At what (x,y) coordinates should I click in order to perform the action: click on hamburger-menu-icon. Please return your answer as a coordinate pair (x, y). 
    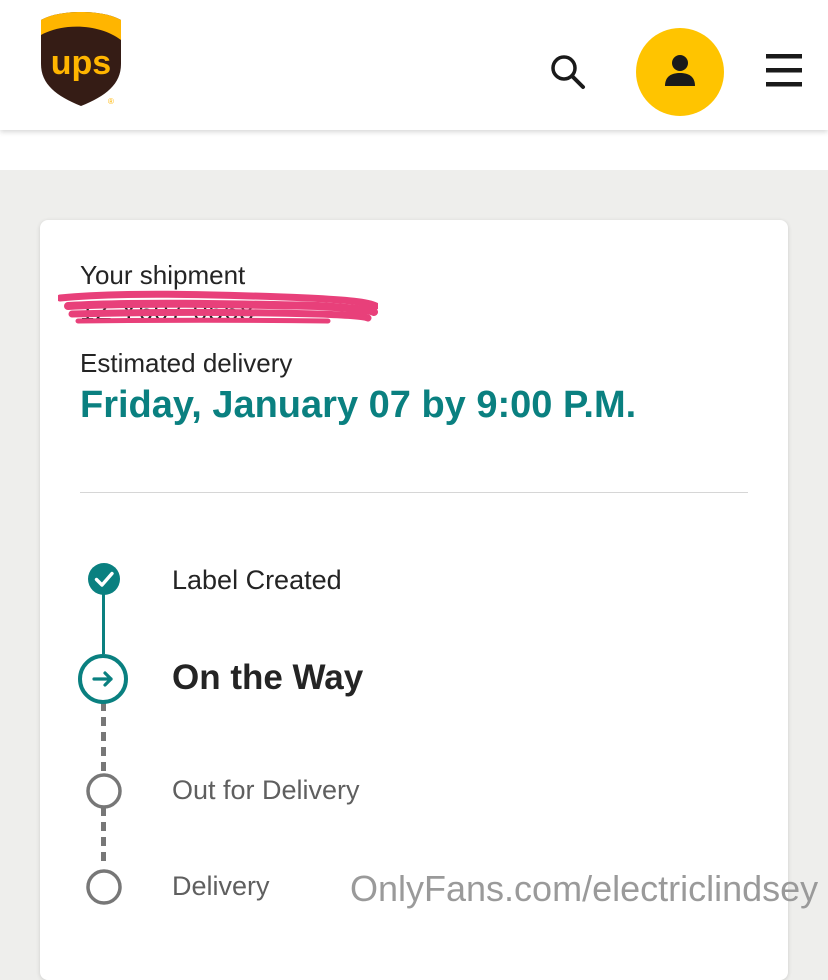
    Looking at the image, I should click on (784, 70).